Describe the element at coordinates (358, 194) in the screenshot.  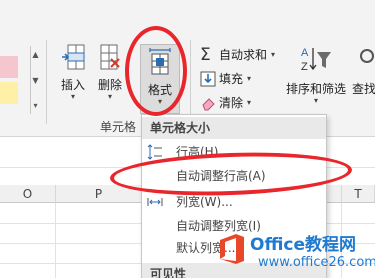
I see `column-header-t: T` at that location.